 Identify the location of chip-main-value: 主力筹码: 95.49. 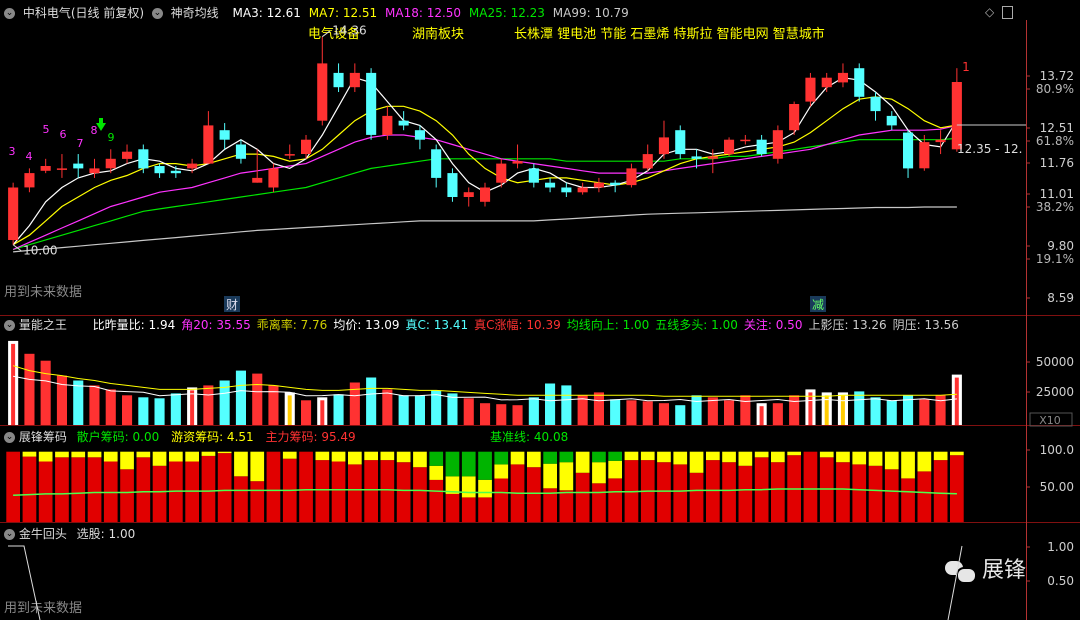
(310, 437).